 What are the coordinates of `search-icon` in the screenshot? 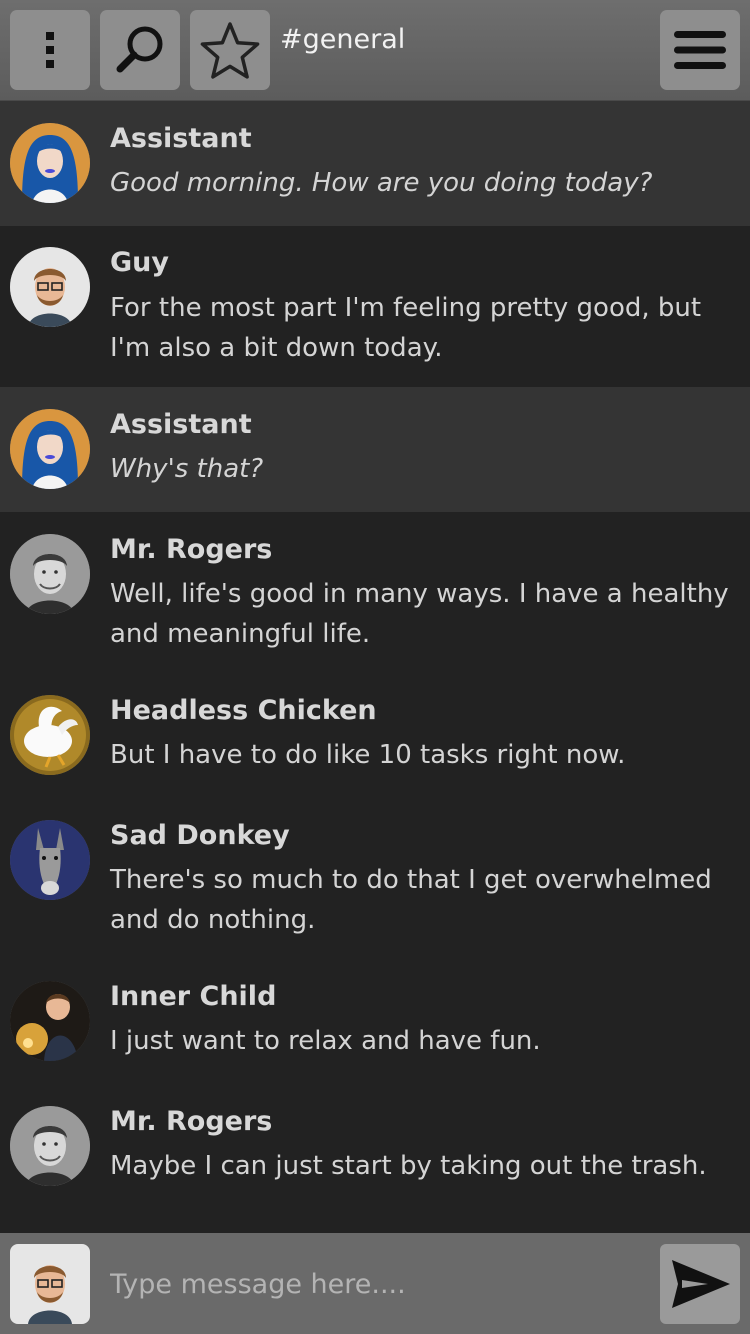 It's located at (139, 49).